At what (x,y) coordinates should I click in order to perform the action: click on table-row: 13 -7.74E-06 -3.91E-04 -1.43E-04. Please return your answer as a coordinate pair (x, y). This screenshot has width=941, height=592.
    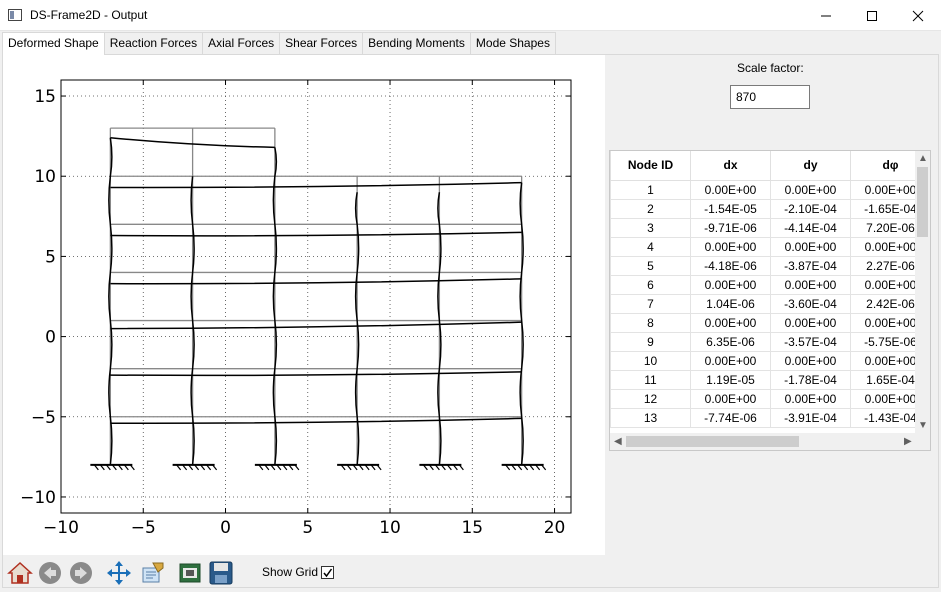
    Looking at the image, I should click on (763, 417).